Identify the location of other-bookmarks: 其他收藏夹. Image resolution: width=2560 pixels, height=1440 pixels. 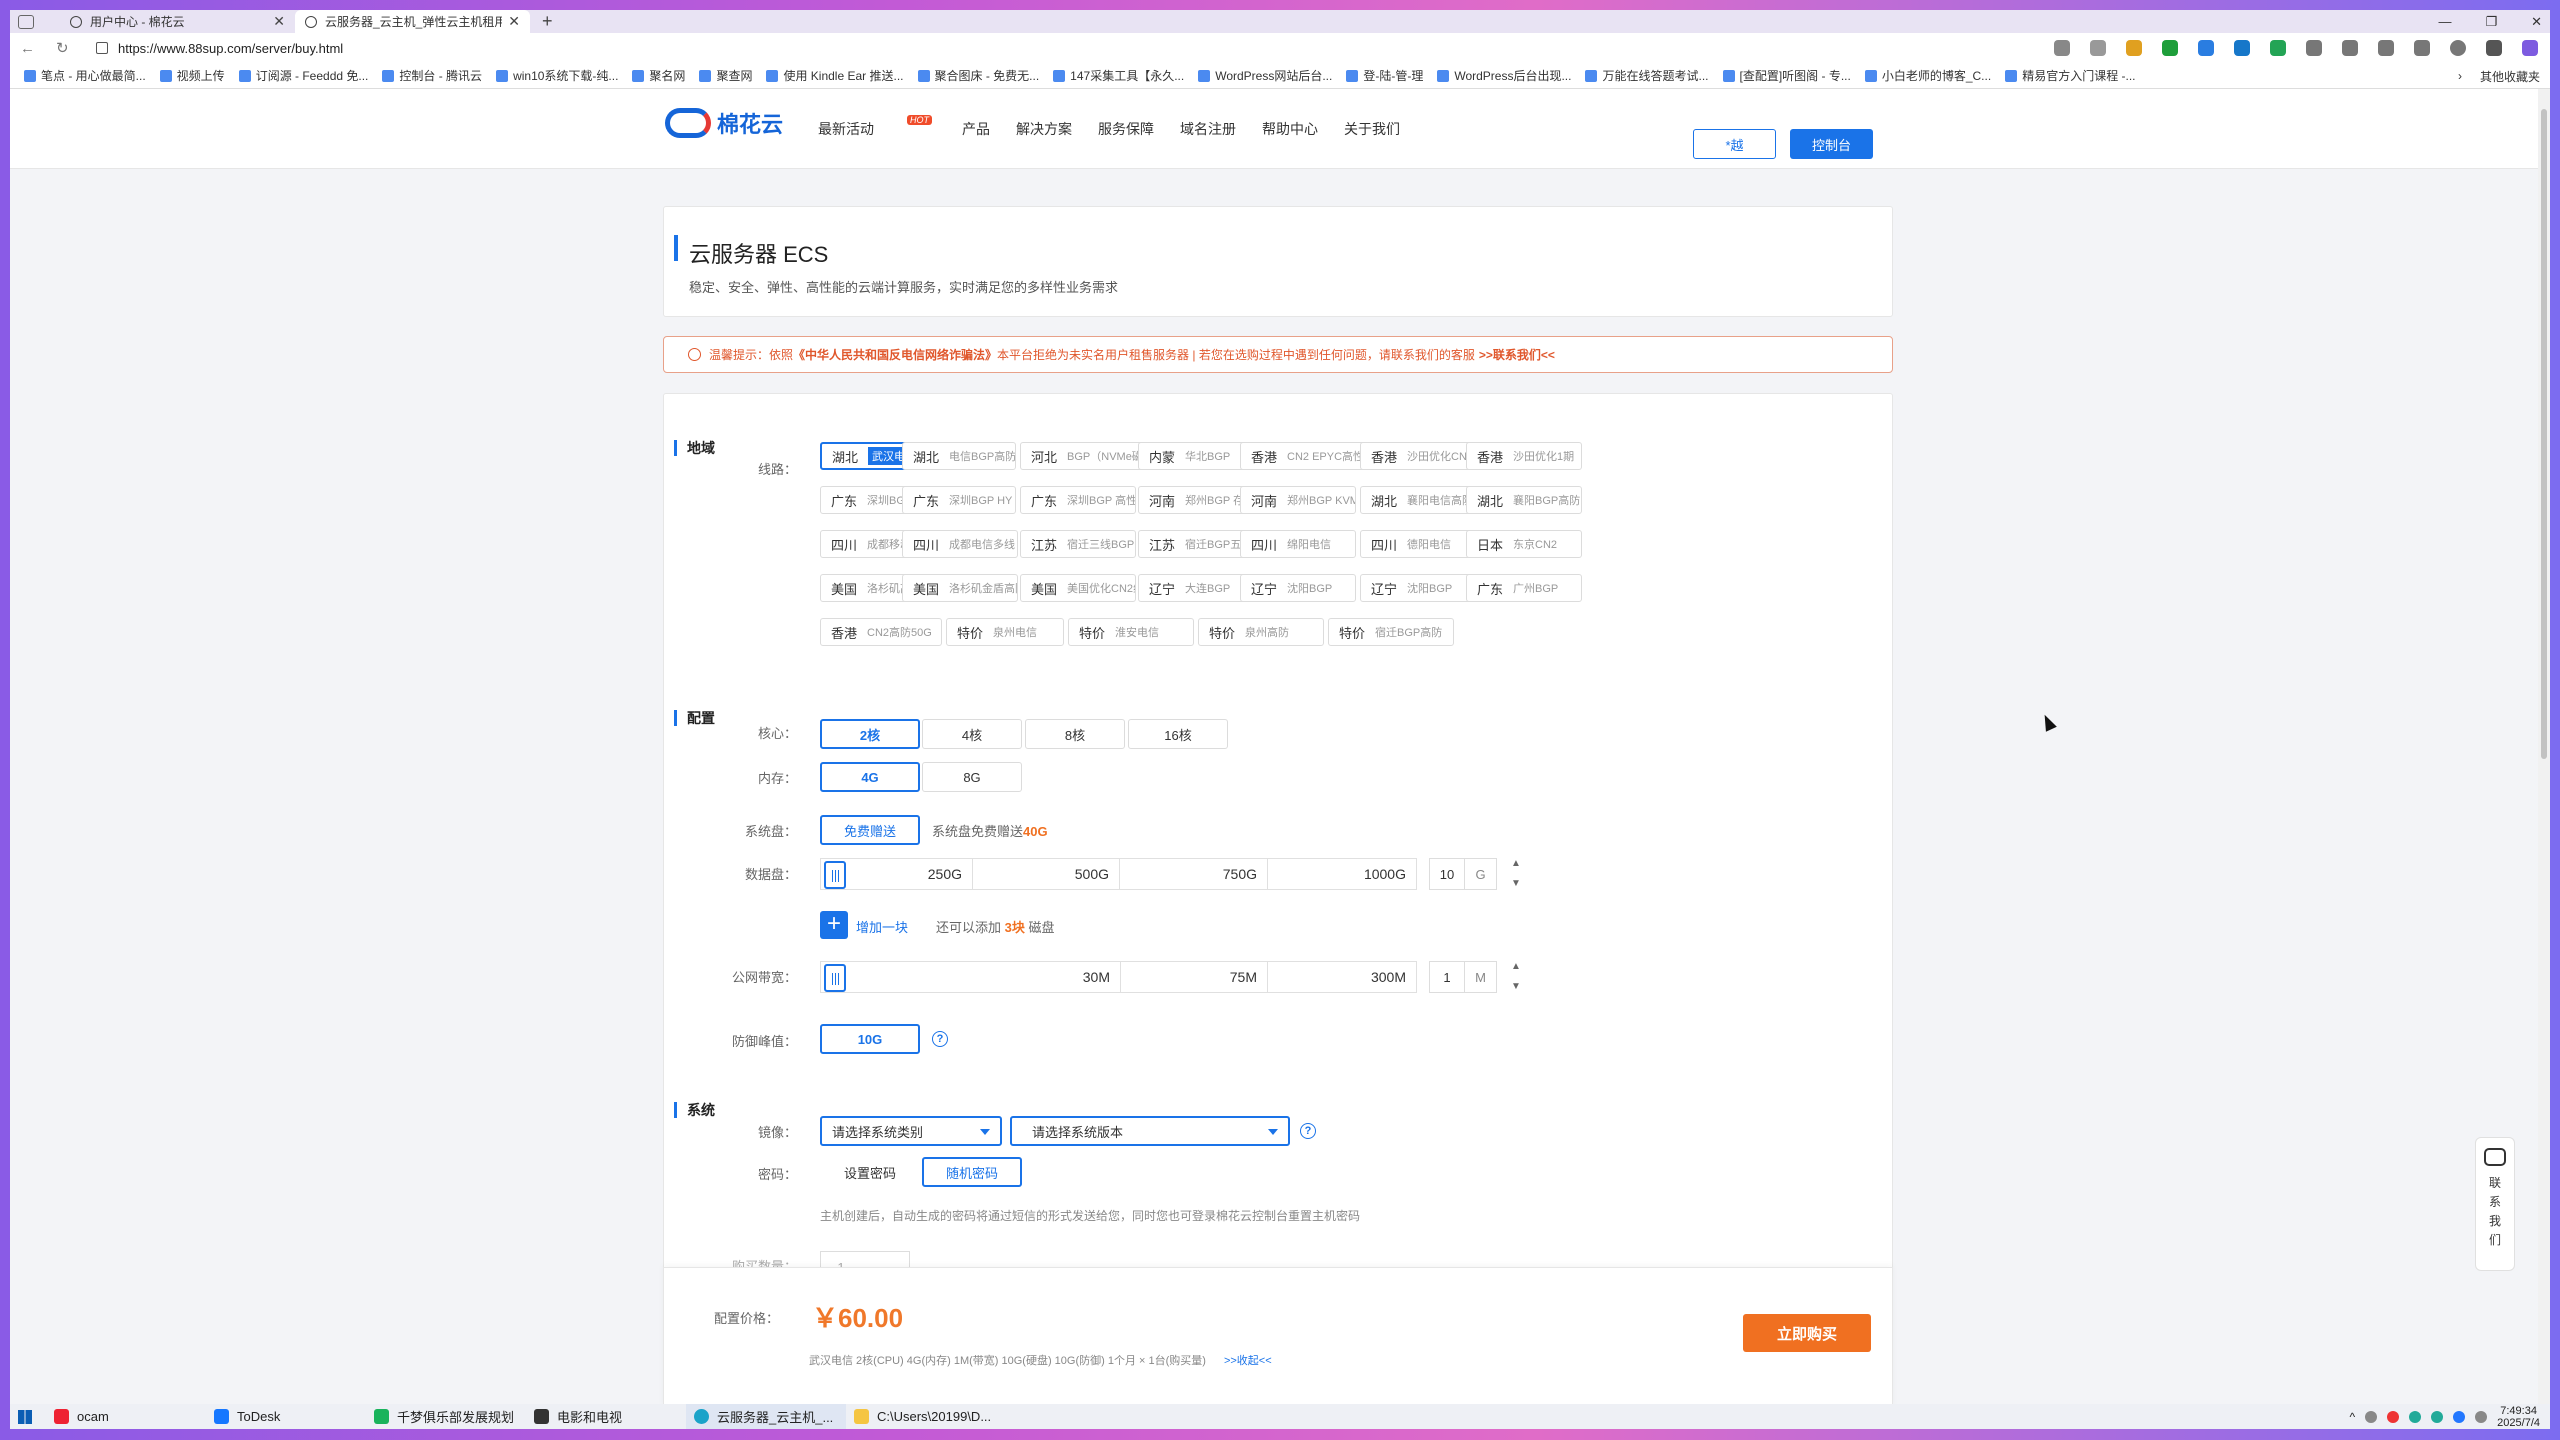
(2510, 76).